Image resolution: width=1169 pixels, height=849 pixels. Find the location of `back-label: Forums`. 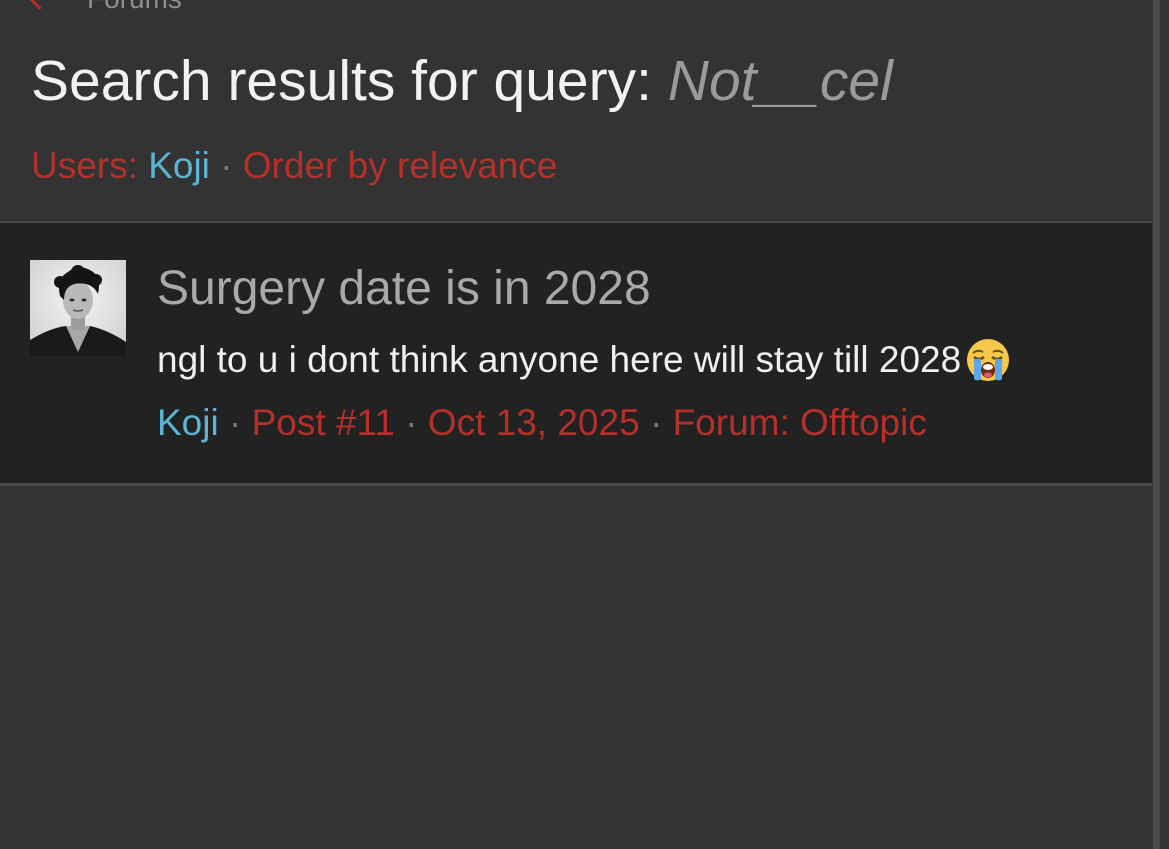

back-label: Forums is located at coordinates (134, 7).